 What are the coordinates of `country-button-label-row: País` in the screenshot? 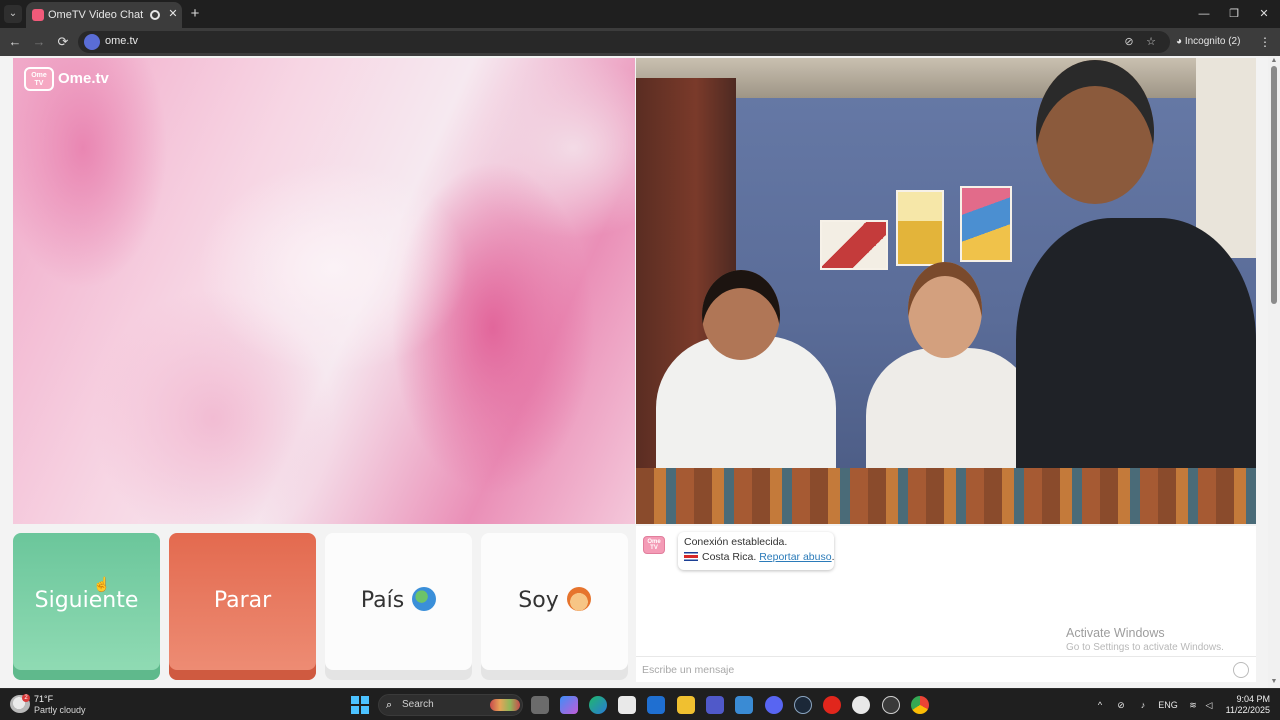 It's located at (398, 601).